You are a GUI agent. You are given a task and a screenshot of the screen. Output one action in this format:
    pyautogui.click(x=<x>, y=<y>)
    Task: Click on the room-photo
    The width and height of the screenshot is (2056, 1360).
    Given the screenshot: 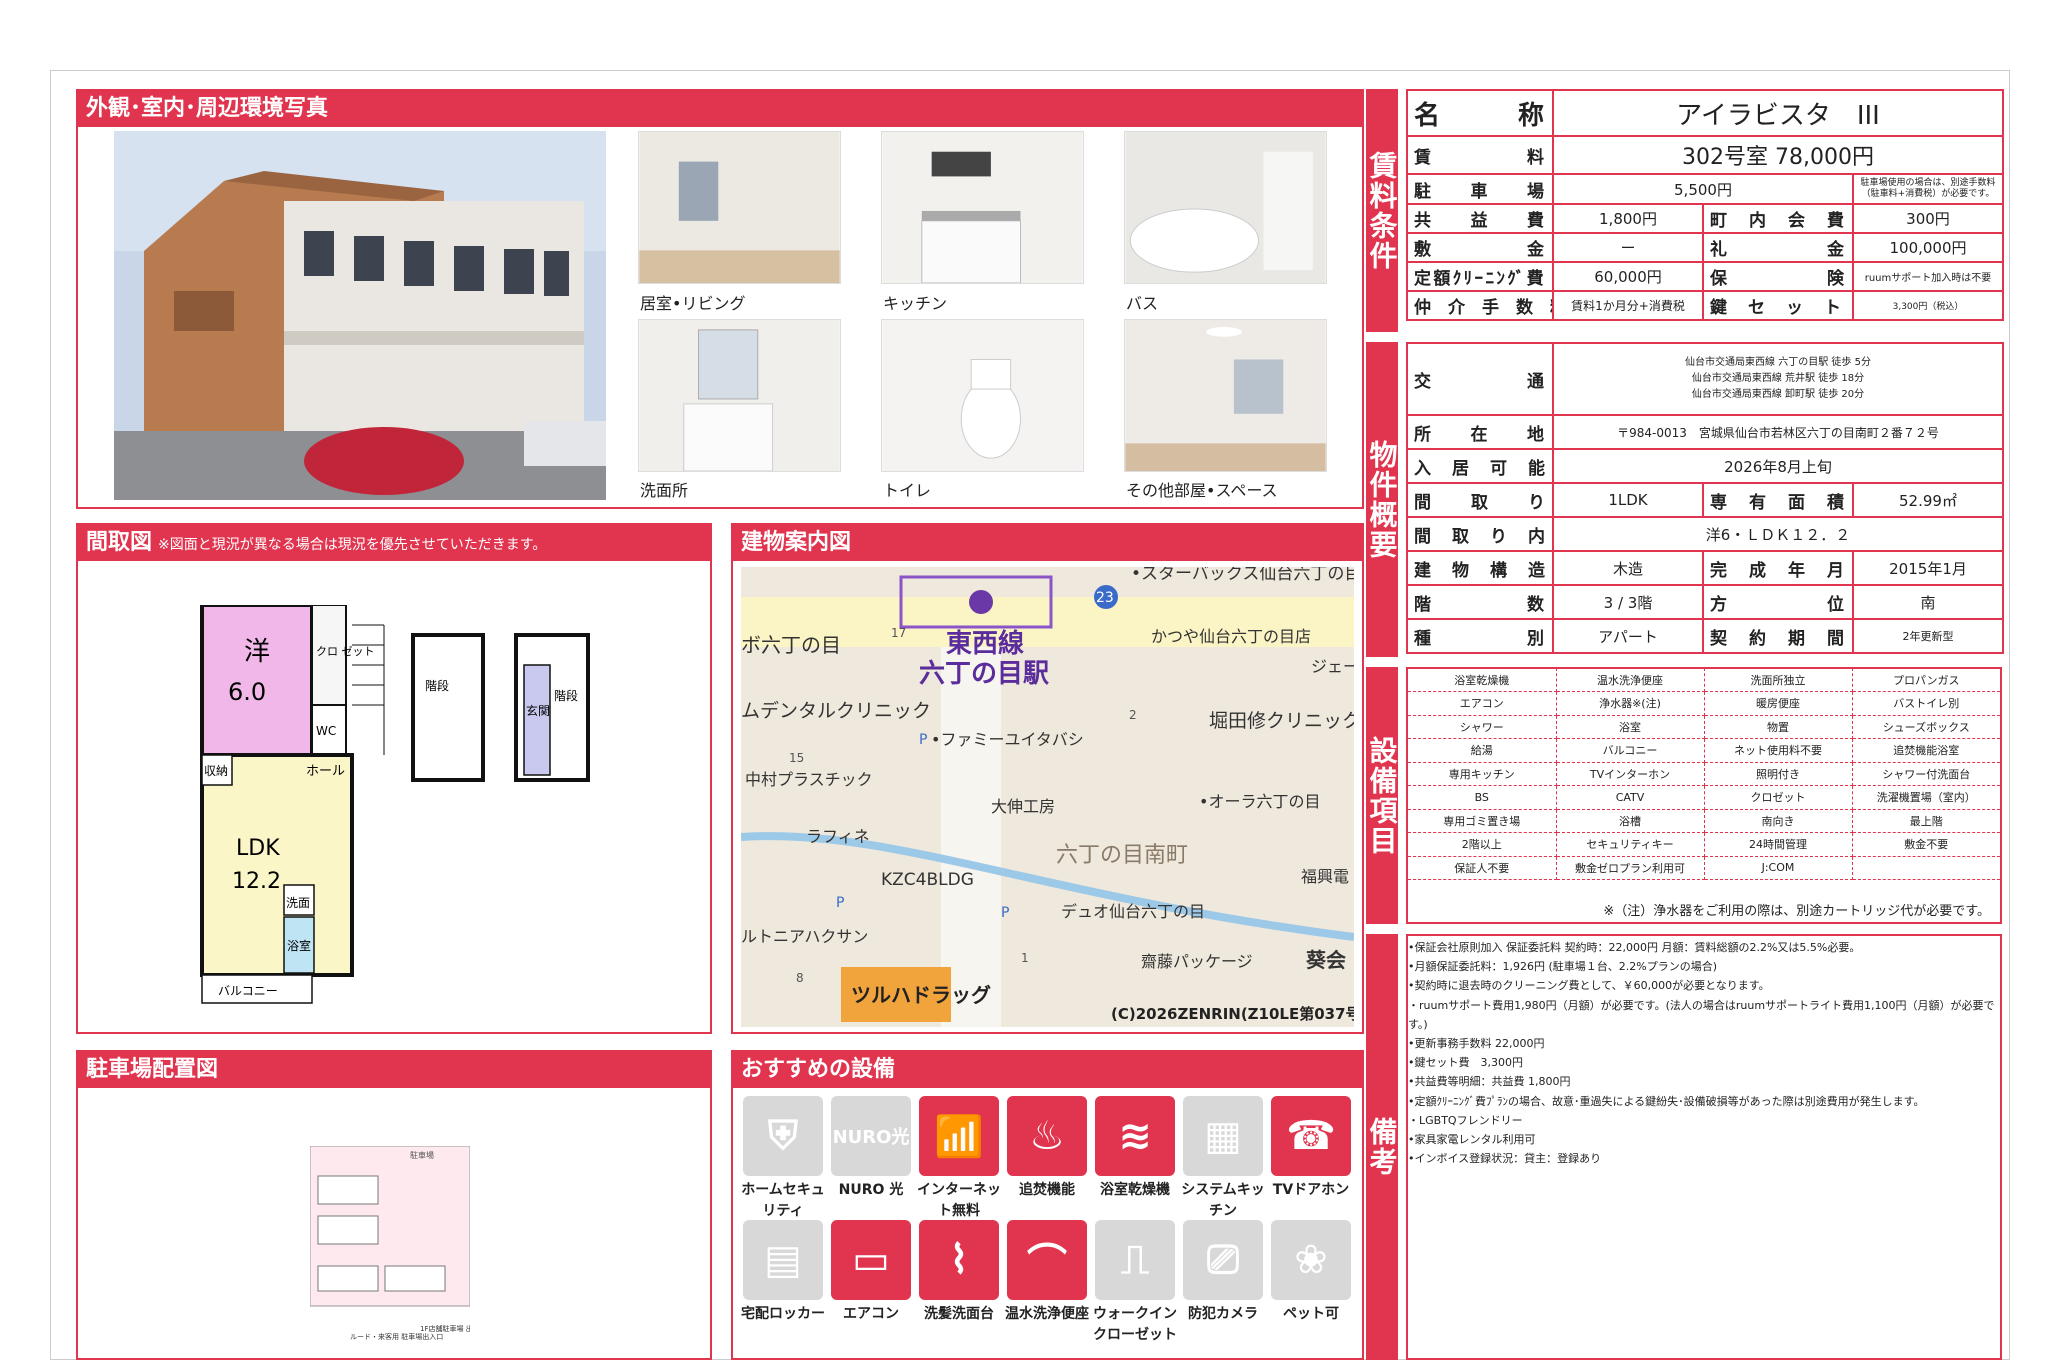 What is the action you would take?
    pyautogui.click(x=1225, y=395)
    